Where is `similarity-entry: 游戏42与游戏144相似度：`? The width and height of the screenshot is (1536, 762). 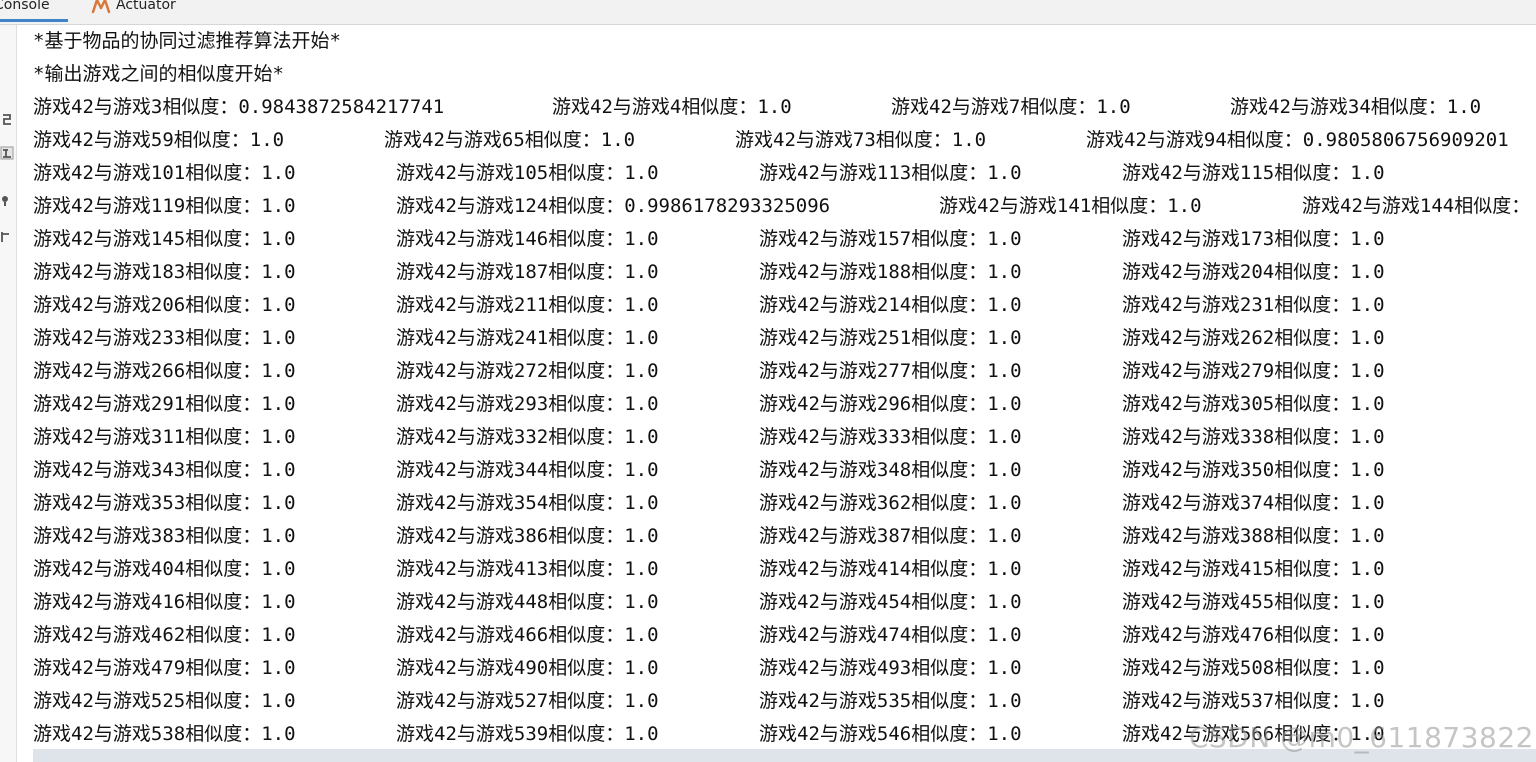
similarity-entry: 游戏42与游戏144相似度： is located at coordinates (1416, 206).